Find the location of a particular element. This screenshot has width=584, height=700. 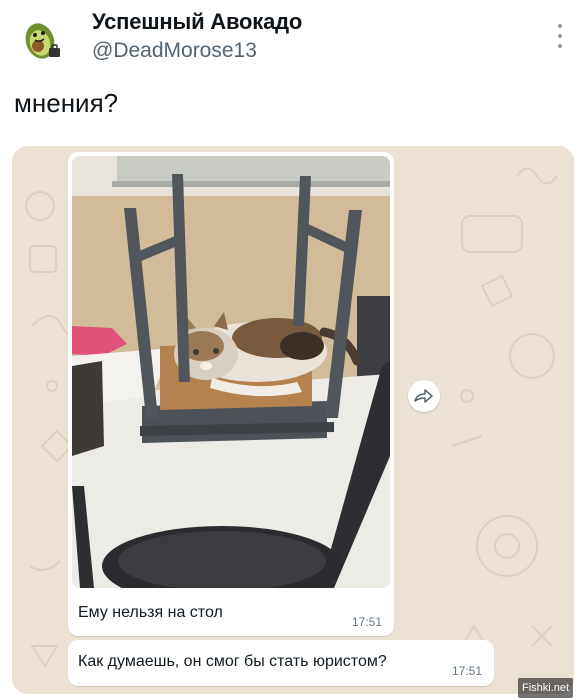

tweet-header: Успешный Авокадо @DeadMorose13 is located at coordinates (292, 40).